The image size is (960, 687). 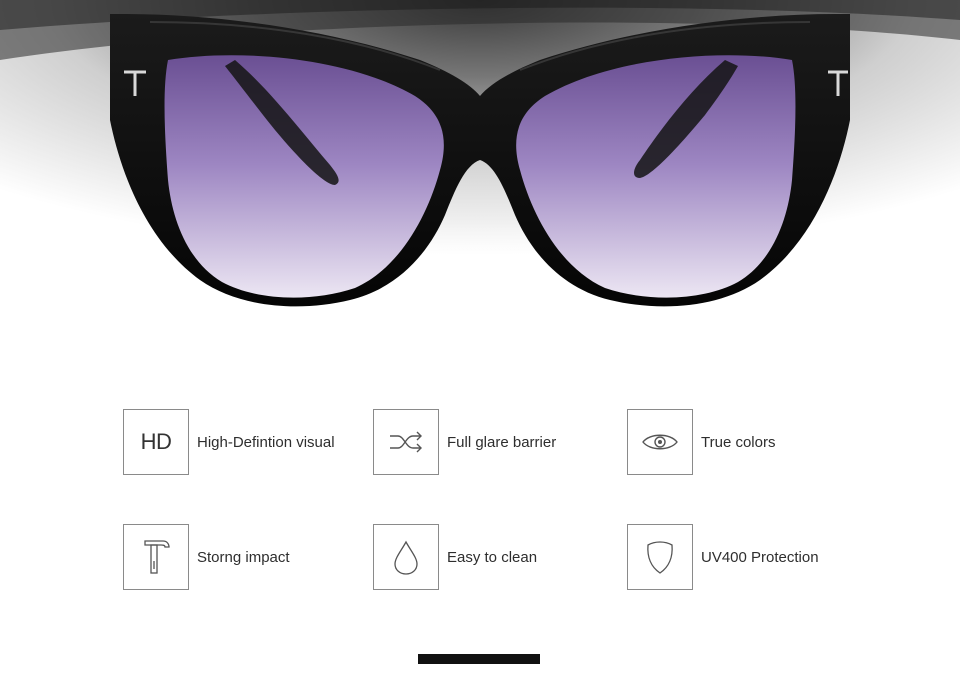 I want to click on feature-uv: UV400 Protection, so click(x=723, y=557).